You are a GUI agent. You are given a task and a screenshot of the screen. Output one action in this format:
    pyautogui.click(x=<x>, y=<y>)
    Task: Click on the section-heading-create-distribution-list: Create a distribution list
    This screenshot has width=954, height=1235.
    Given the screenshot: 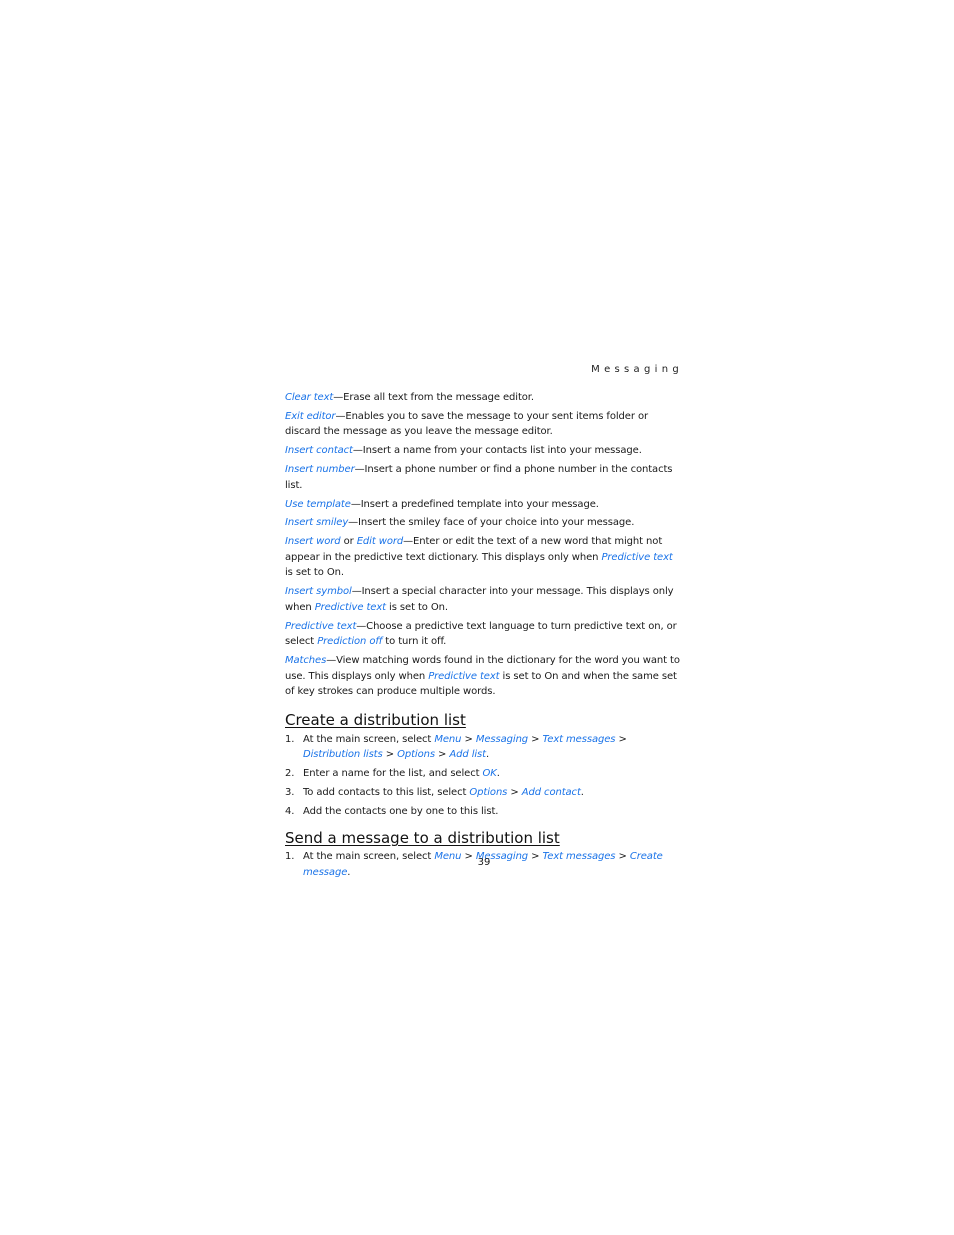 What is the action you would take?
    pyautogui.click(x=375, y=719)
    